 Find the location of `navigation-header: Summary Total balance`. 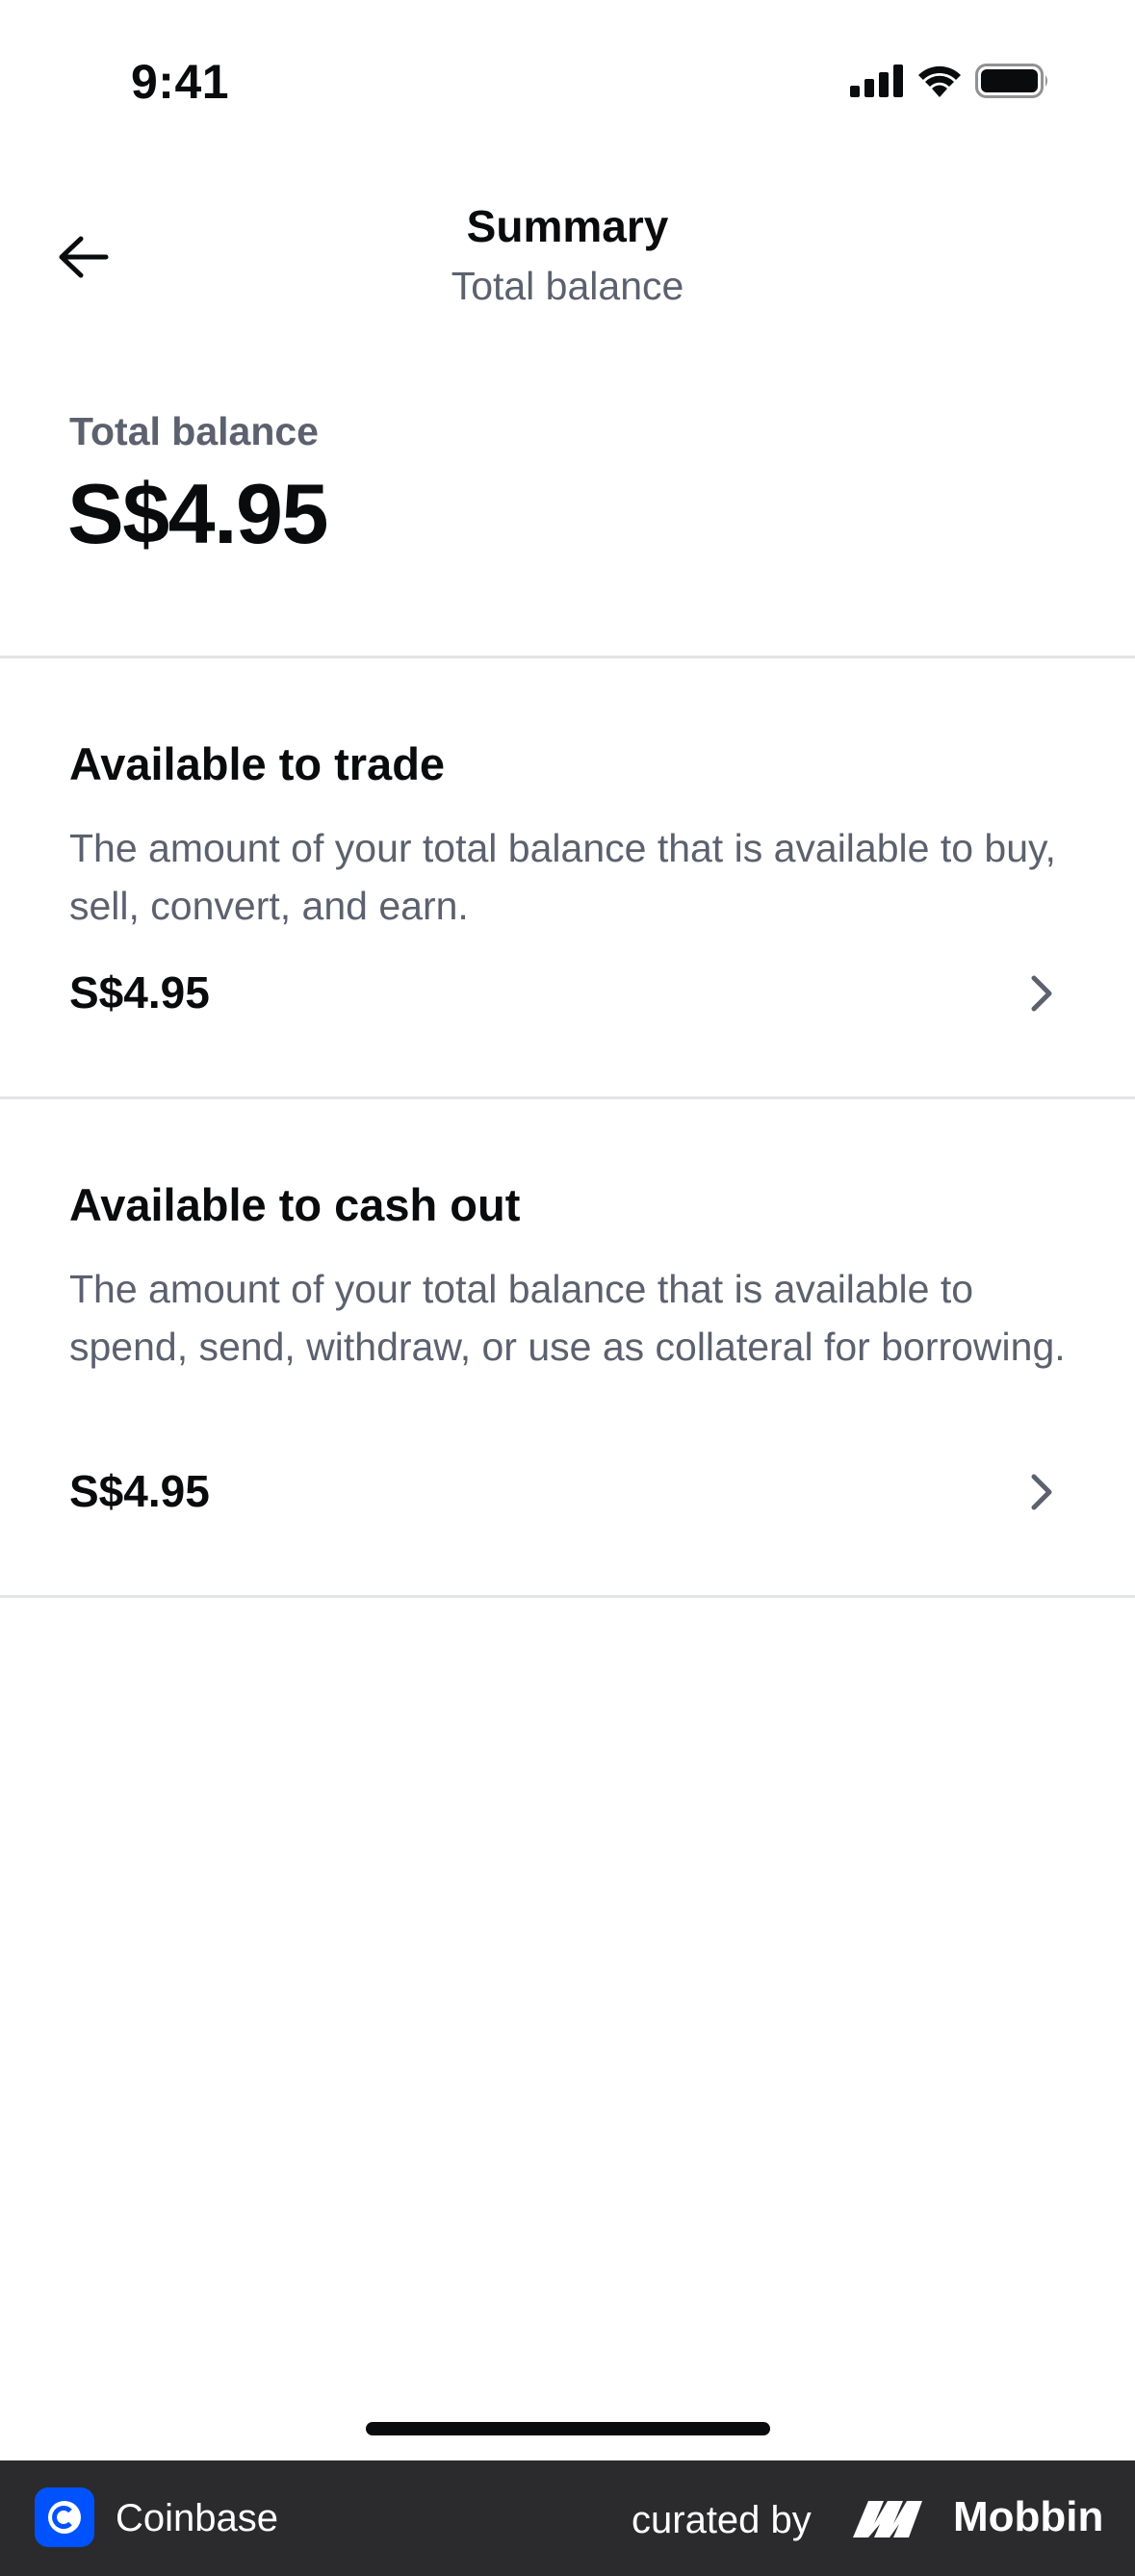

navigation-header: Summary Total balance is located at coordinates (567, 255).